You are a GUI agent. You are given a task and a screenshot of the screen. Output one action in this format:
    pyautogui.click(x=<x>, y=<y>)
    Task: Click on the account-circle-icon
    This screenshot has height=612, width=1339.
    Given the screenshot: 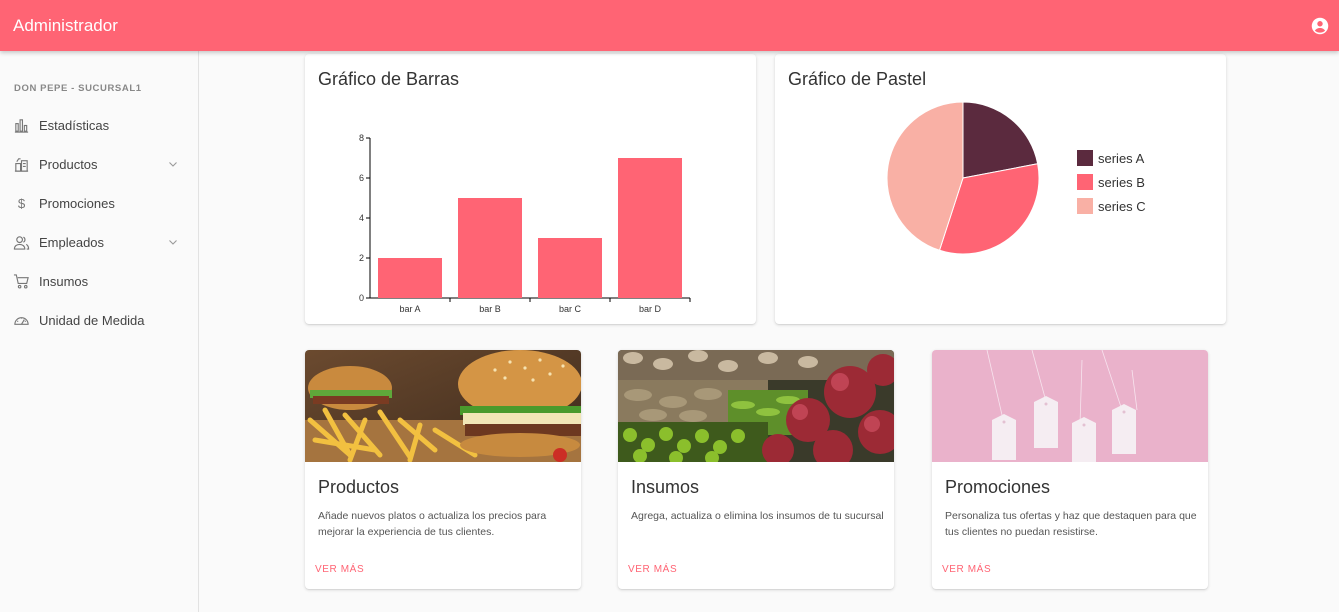 What is the action you would take?
    pyautogui.click(x=1320, y=26)
    